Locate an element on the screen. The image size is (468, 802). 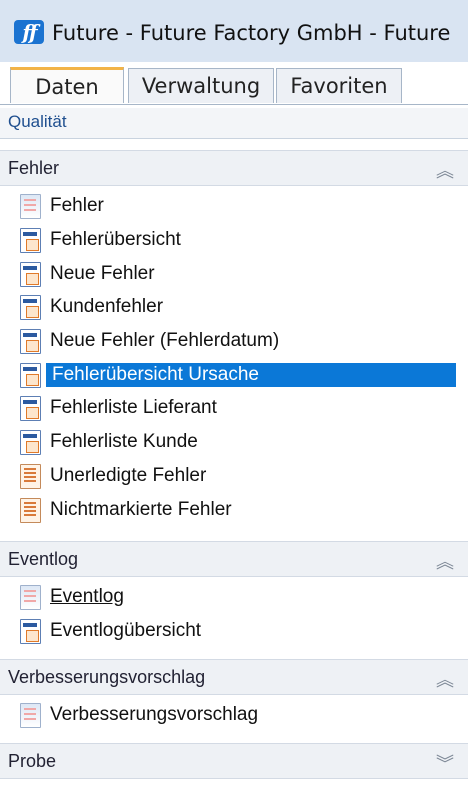
list-item-selected: Fehlerübersicht Ursache is located at coordinates (238, 375).